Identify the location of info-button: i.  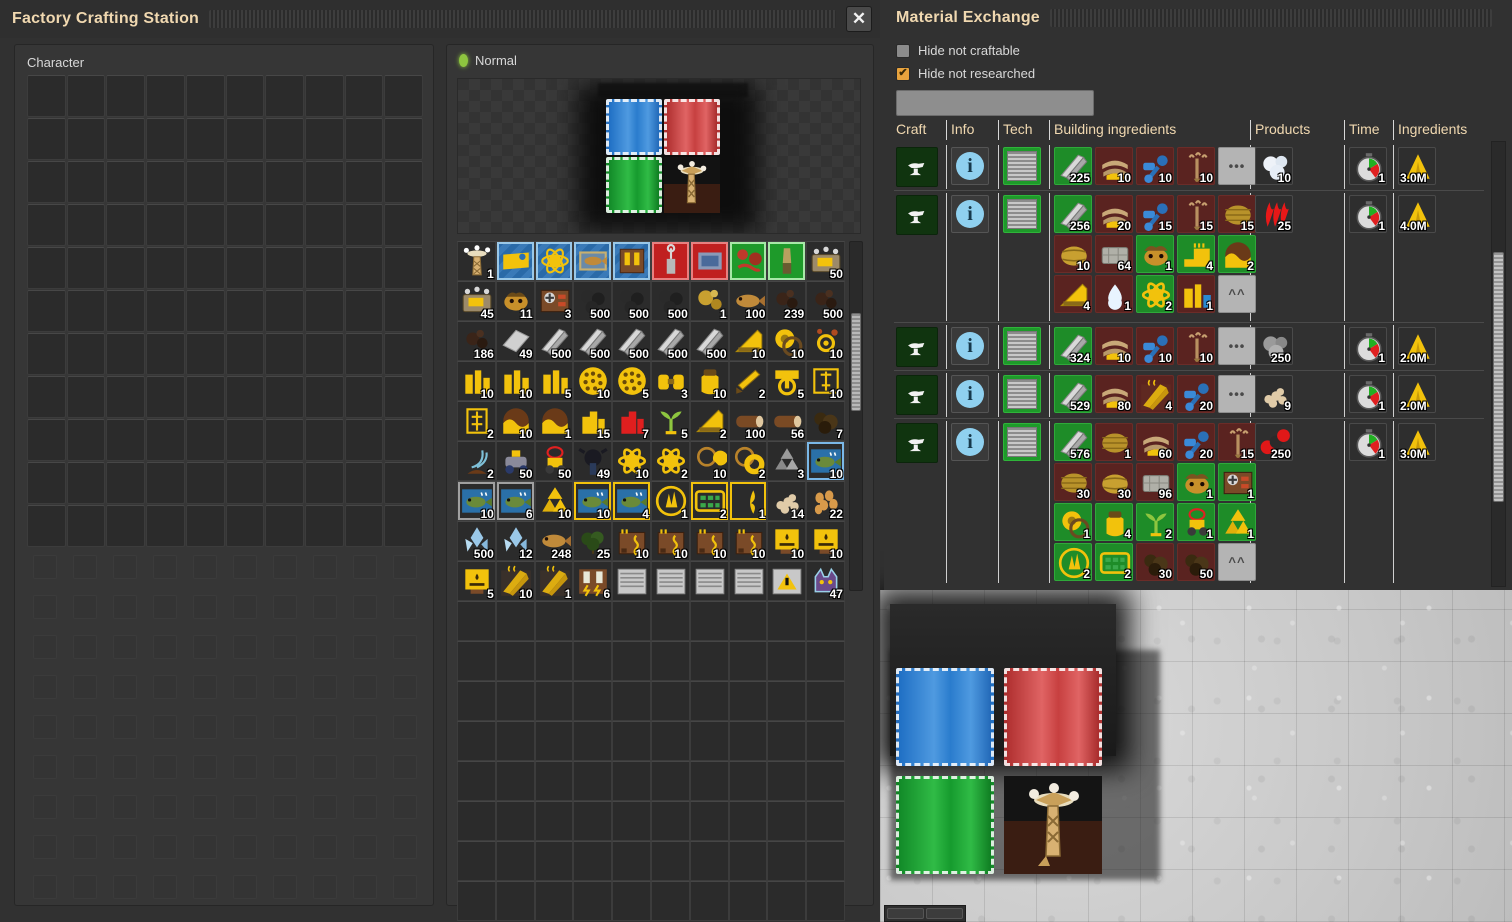
(970, 394).